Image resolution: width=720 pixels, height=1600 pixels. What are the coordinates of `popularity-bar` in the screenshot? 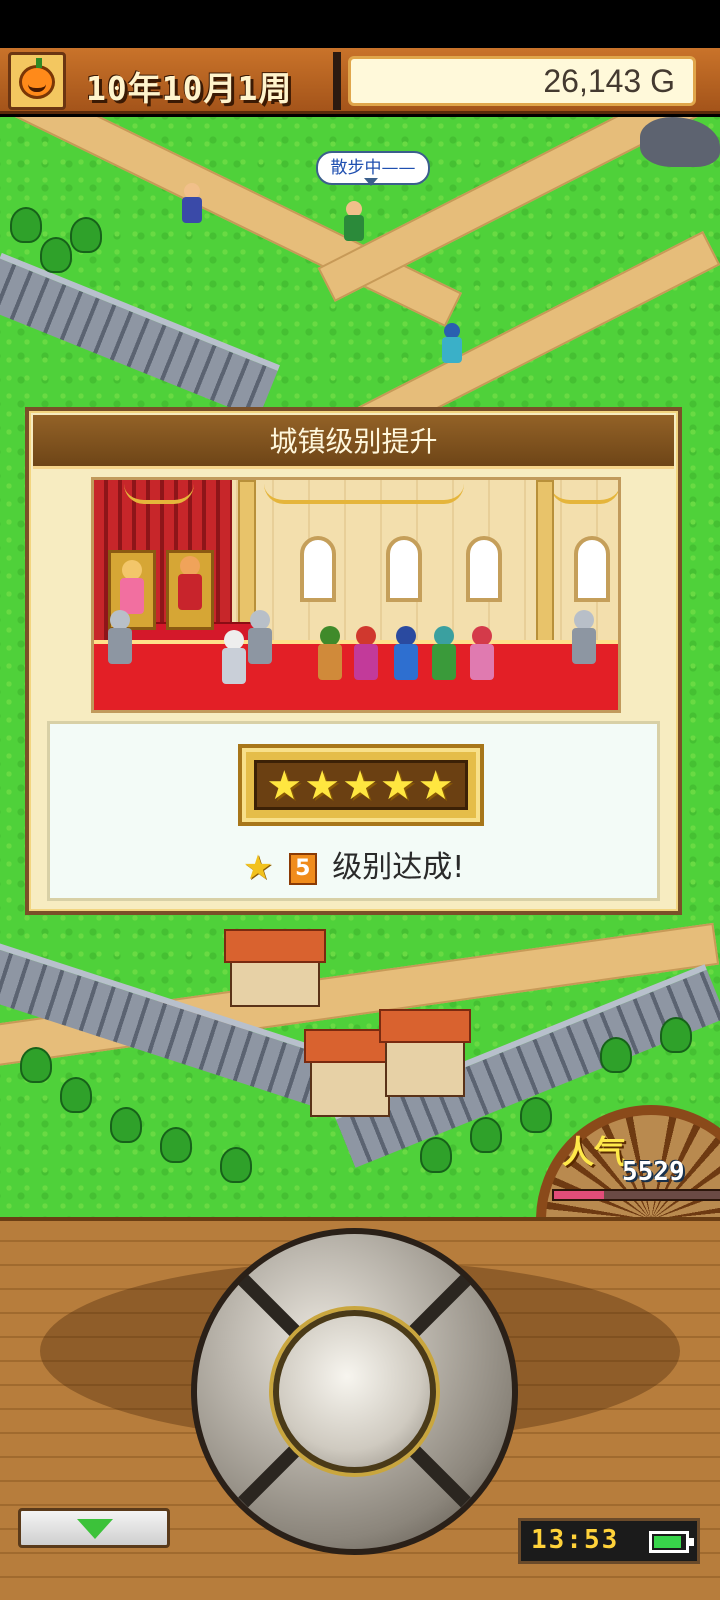 It's located at (636, 1195).